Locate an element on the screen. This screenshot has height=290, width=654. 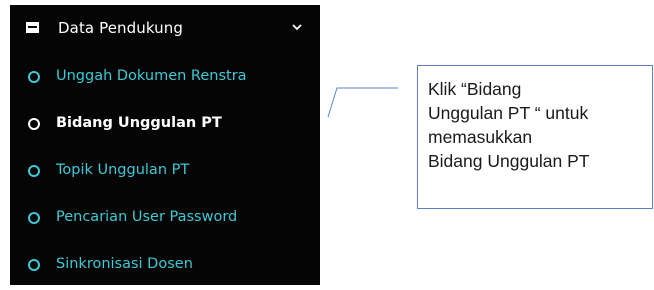
callout-line: memasukkan is located at coordinates (480, 137).